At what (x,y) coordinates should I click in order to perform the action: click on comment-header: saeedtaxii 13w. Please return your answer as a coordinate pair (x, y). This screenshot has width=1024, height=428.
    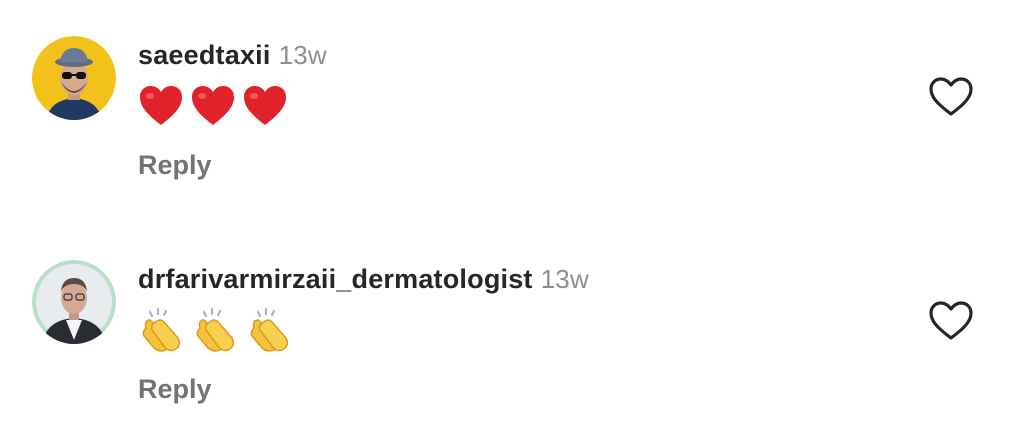
    Looking at the image, I should click on (232, 55).